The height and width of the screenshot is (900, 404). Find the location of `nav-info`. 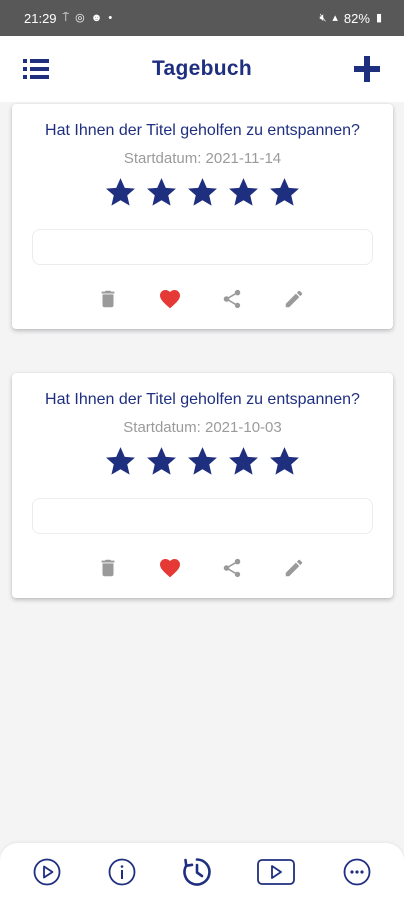

nav-info is located at coordinates (122, 872).